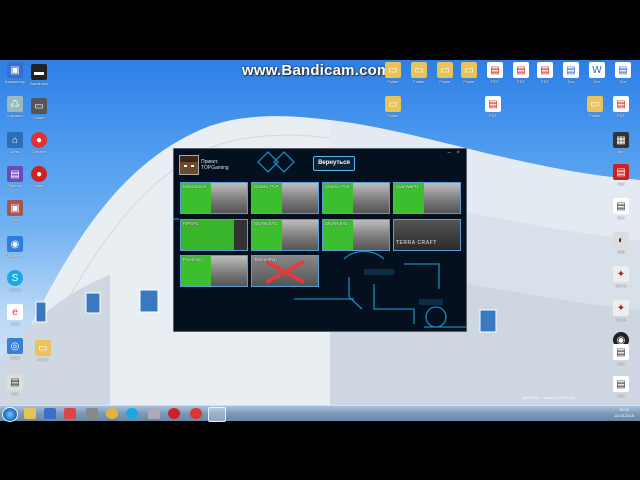 The image size is (640, 480). I want to click on skype-icon, so click(132, 413).